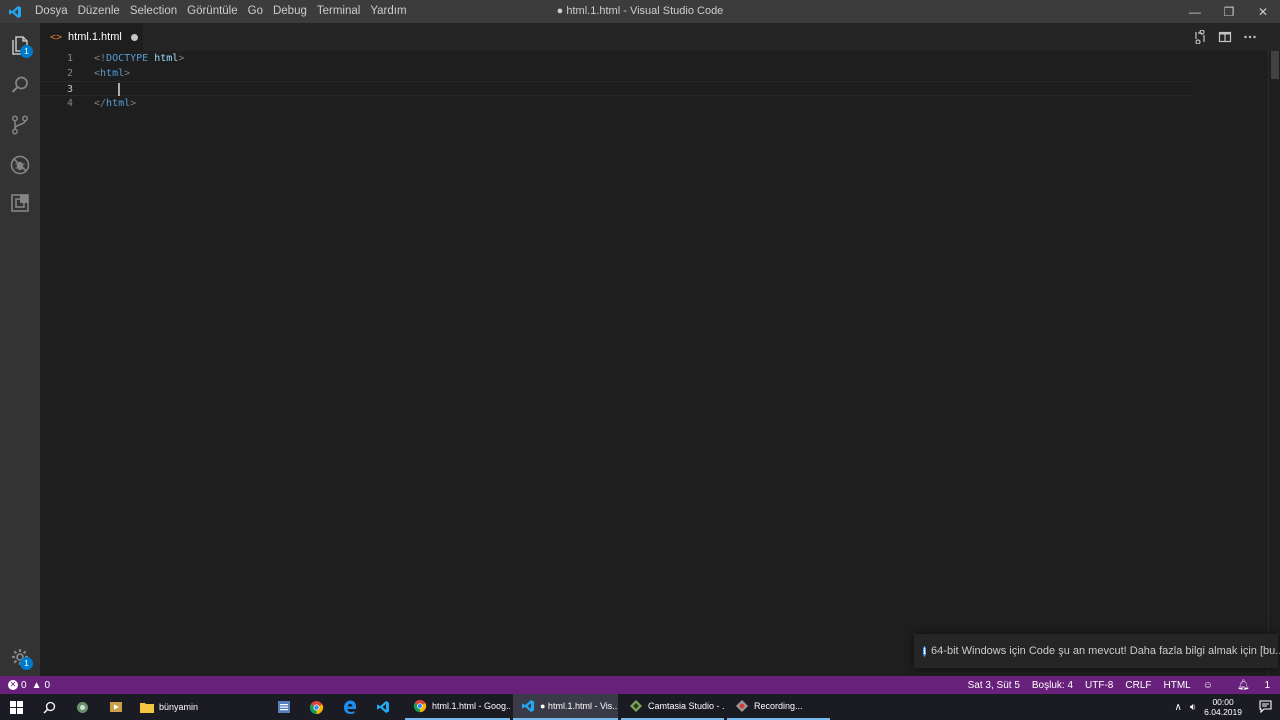  Describe the element at coordinates (26, 663) in the screenshot. I see `manage-badge: 1` at that location.